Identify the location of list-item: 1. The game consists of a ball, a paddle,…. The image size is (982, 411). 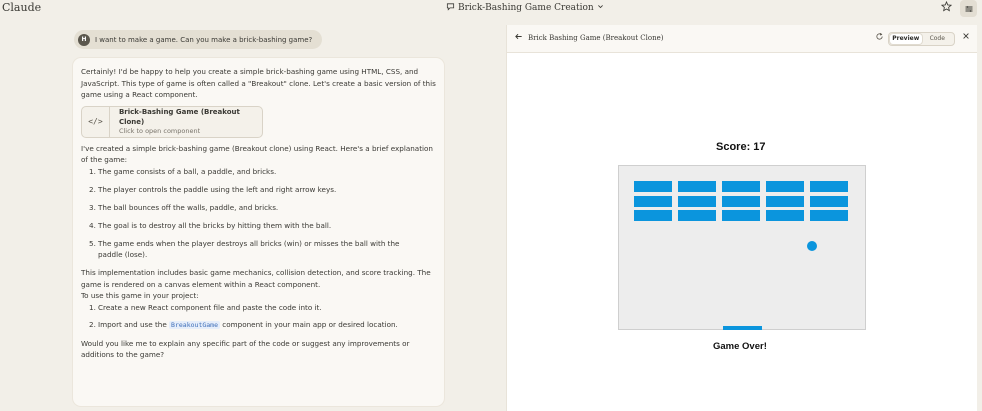
(183, 171).